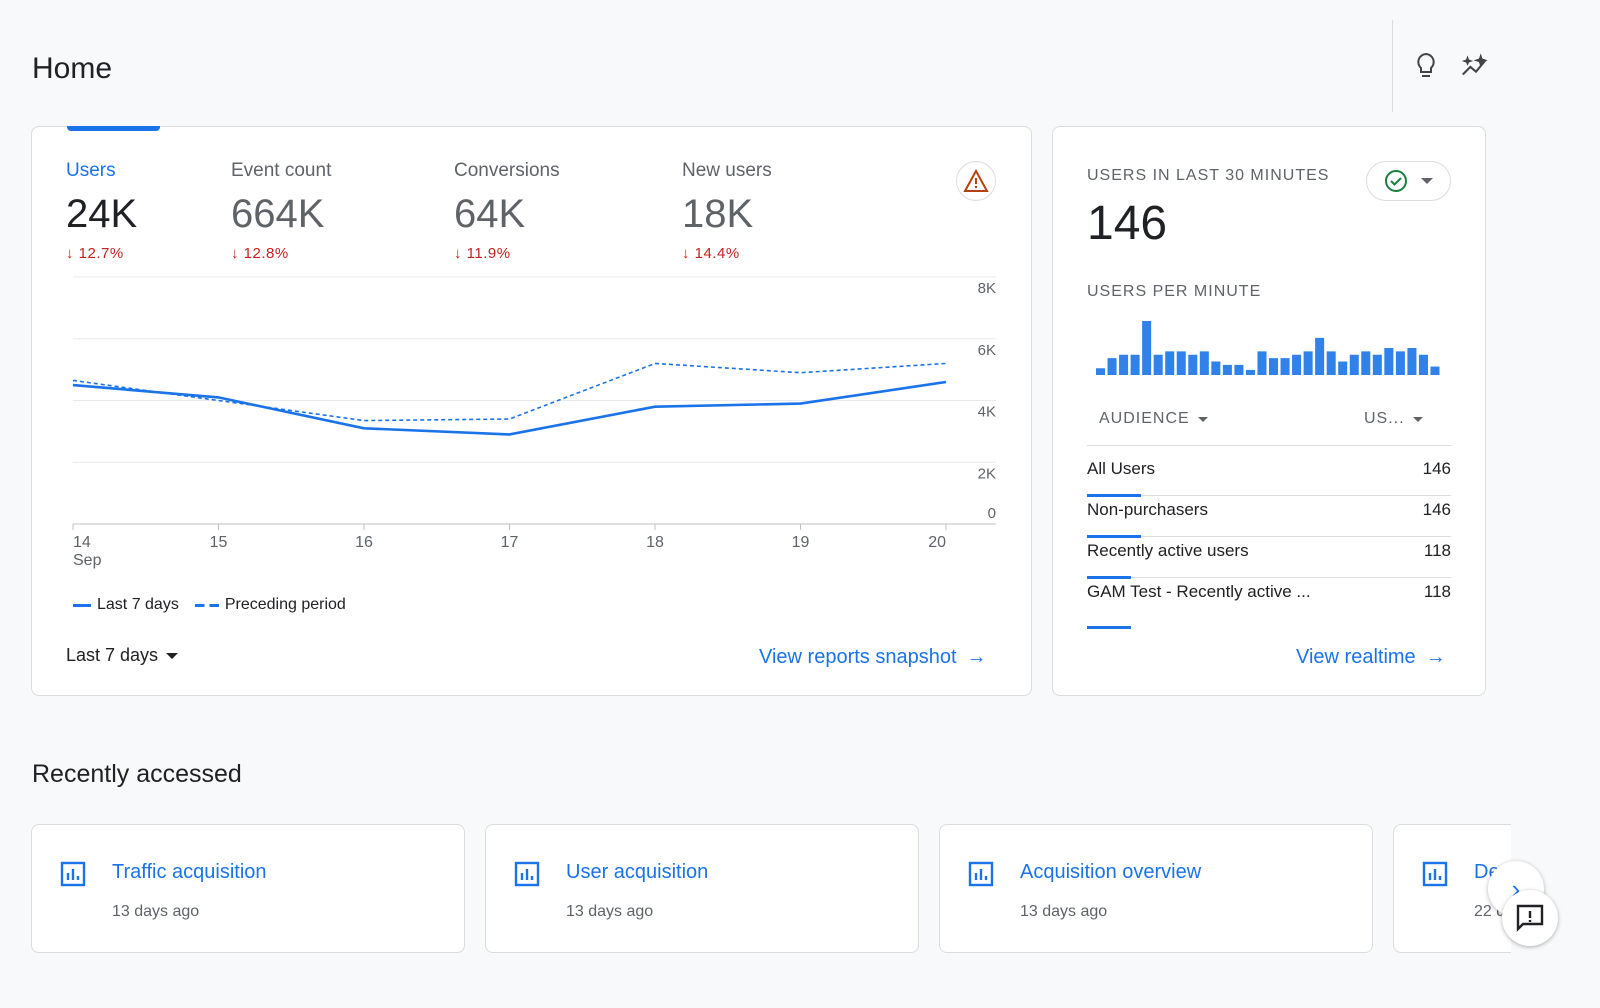 The image size is (1600, 1008). What do you see at coordinates (801, 542) in the screenshot?
I see `x-tick-label: 19` at bounding box center [801, 542].